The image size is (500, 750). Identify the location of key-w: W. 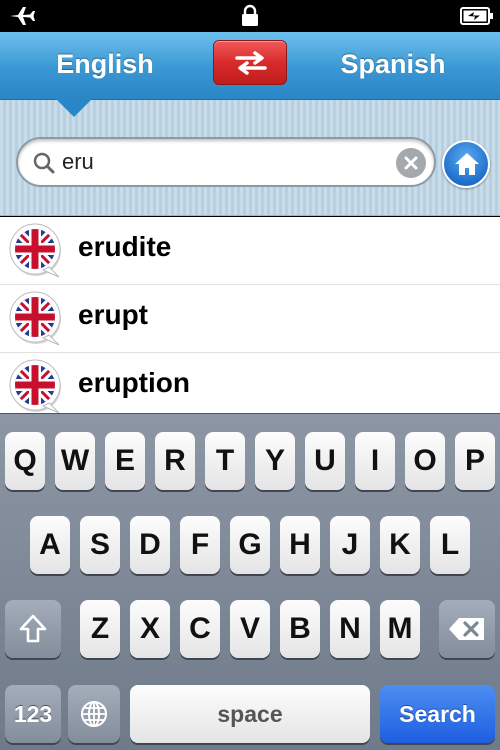
(75, 461).